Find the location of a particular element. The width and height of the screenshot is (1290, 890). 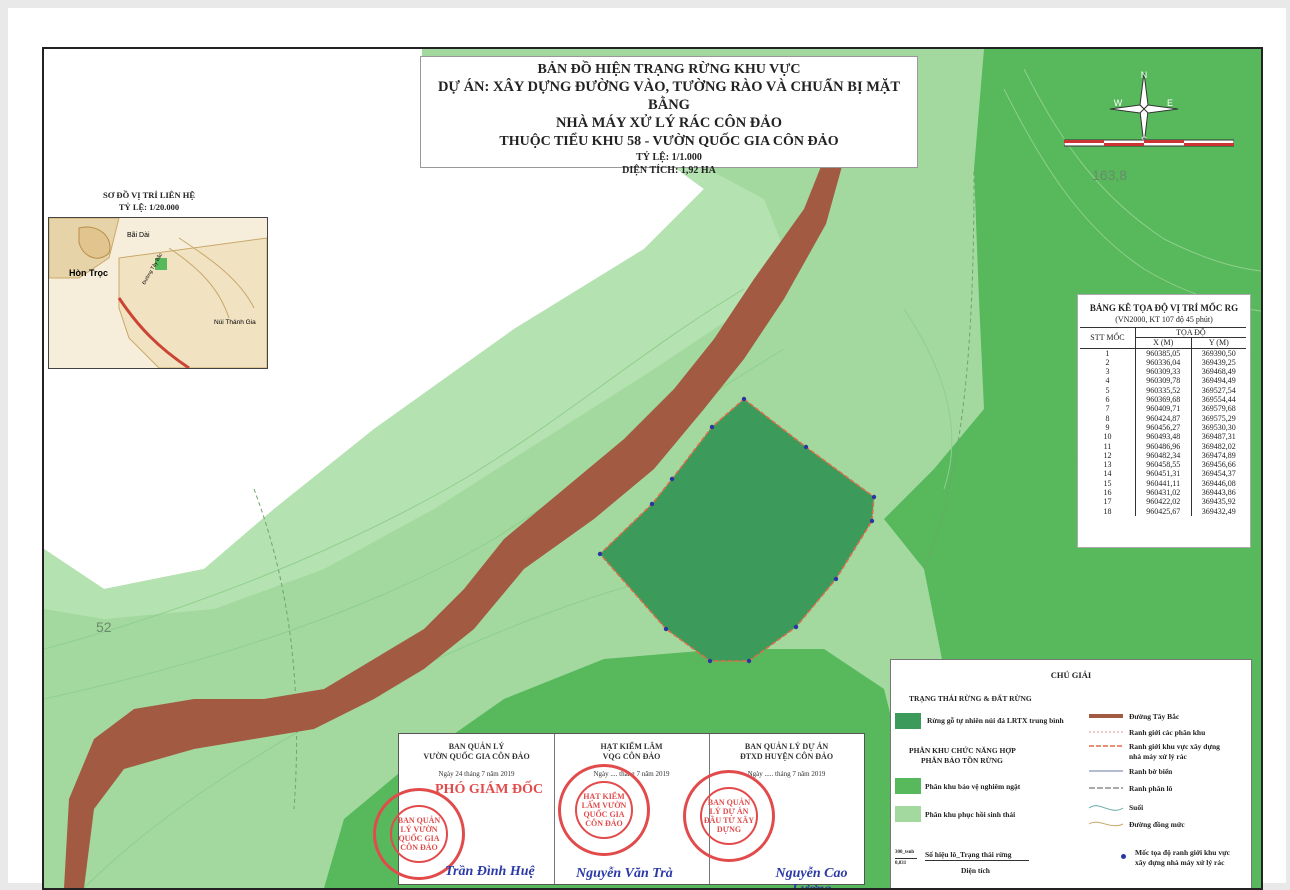

coord-row: 14 960451,31 369454,37 is located at coordinates (1163, 474).